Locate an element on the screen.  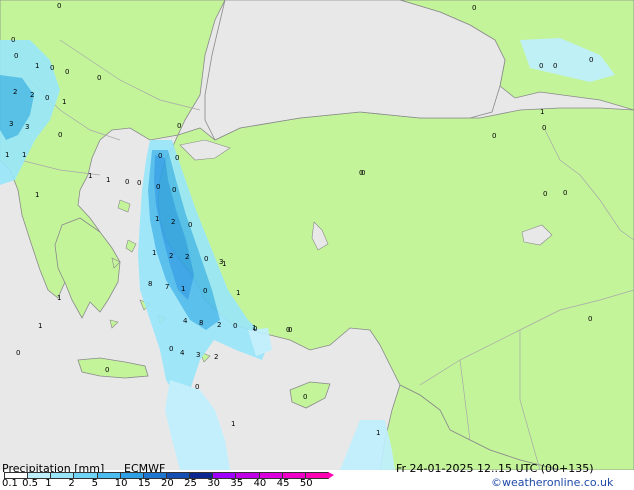
legend-tick-label: 50 is located at coordinates (306, 483).